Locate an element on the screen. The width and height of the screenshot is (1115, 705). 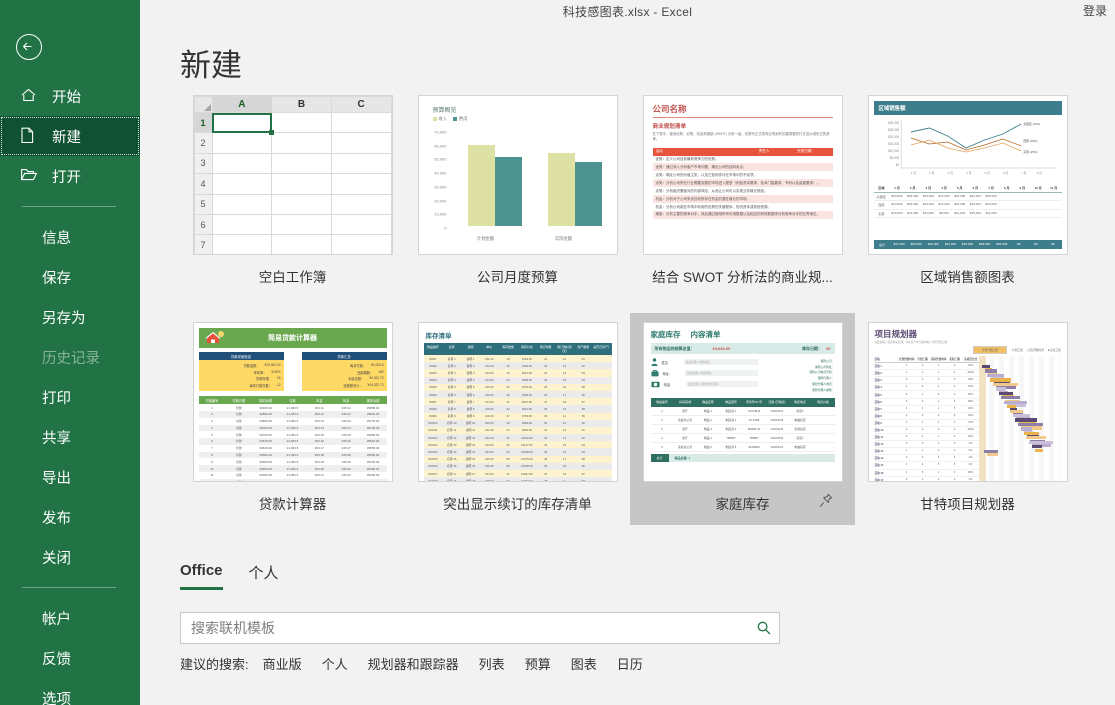
legend-actual-start: ▪ 实际开始时间 is located at coordinates (1035, 350).